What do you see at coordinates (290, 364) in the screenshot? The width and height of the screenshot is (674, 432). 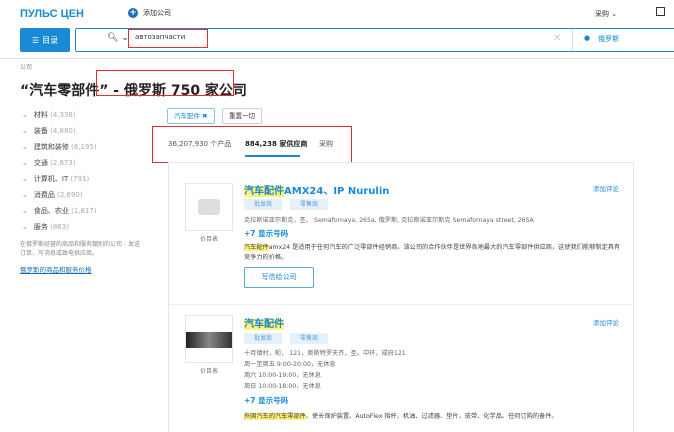 I see `hours-weekdays: 周一至周五 9:00-20:00，无休息` at bounding box center [290, 364].